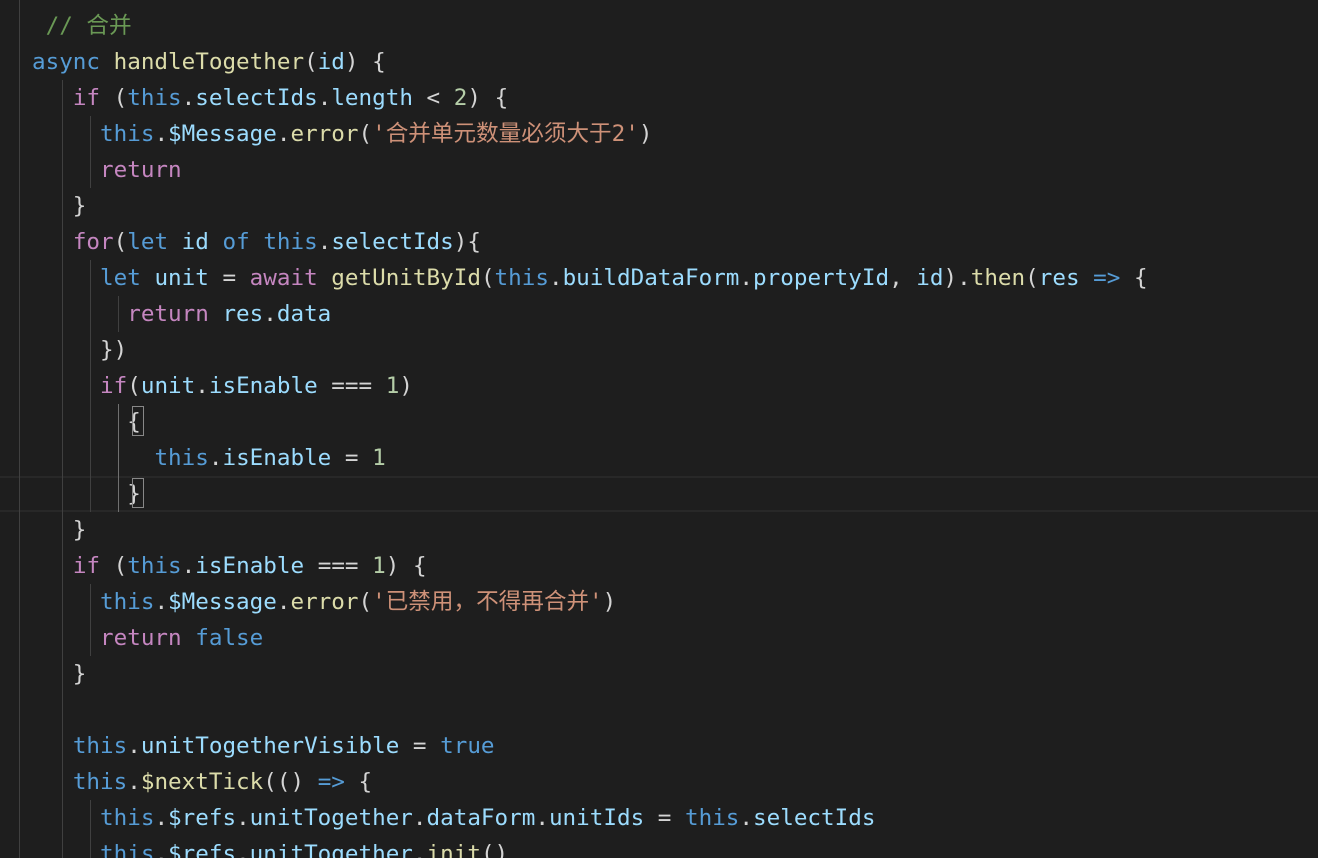  What do you see at coordinates (659, 26) in the screenshot?
I see `code-line: // 合并` at bounding box center [659, 26].